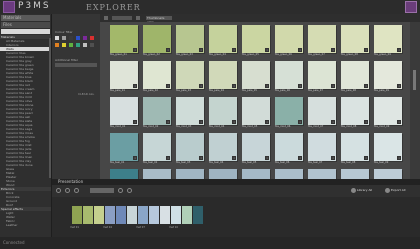  Describe the element at coordinates (76, 190) in the screenshot. I see `settings-icon` at that location.